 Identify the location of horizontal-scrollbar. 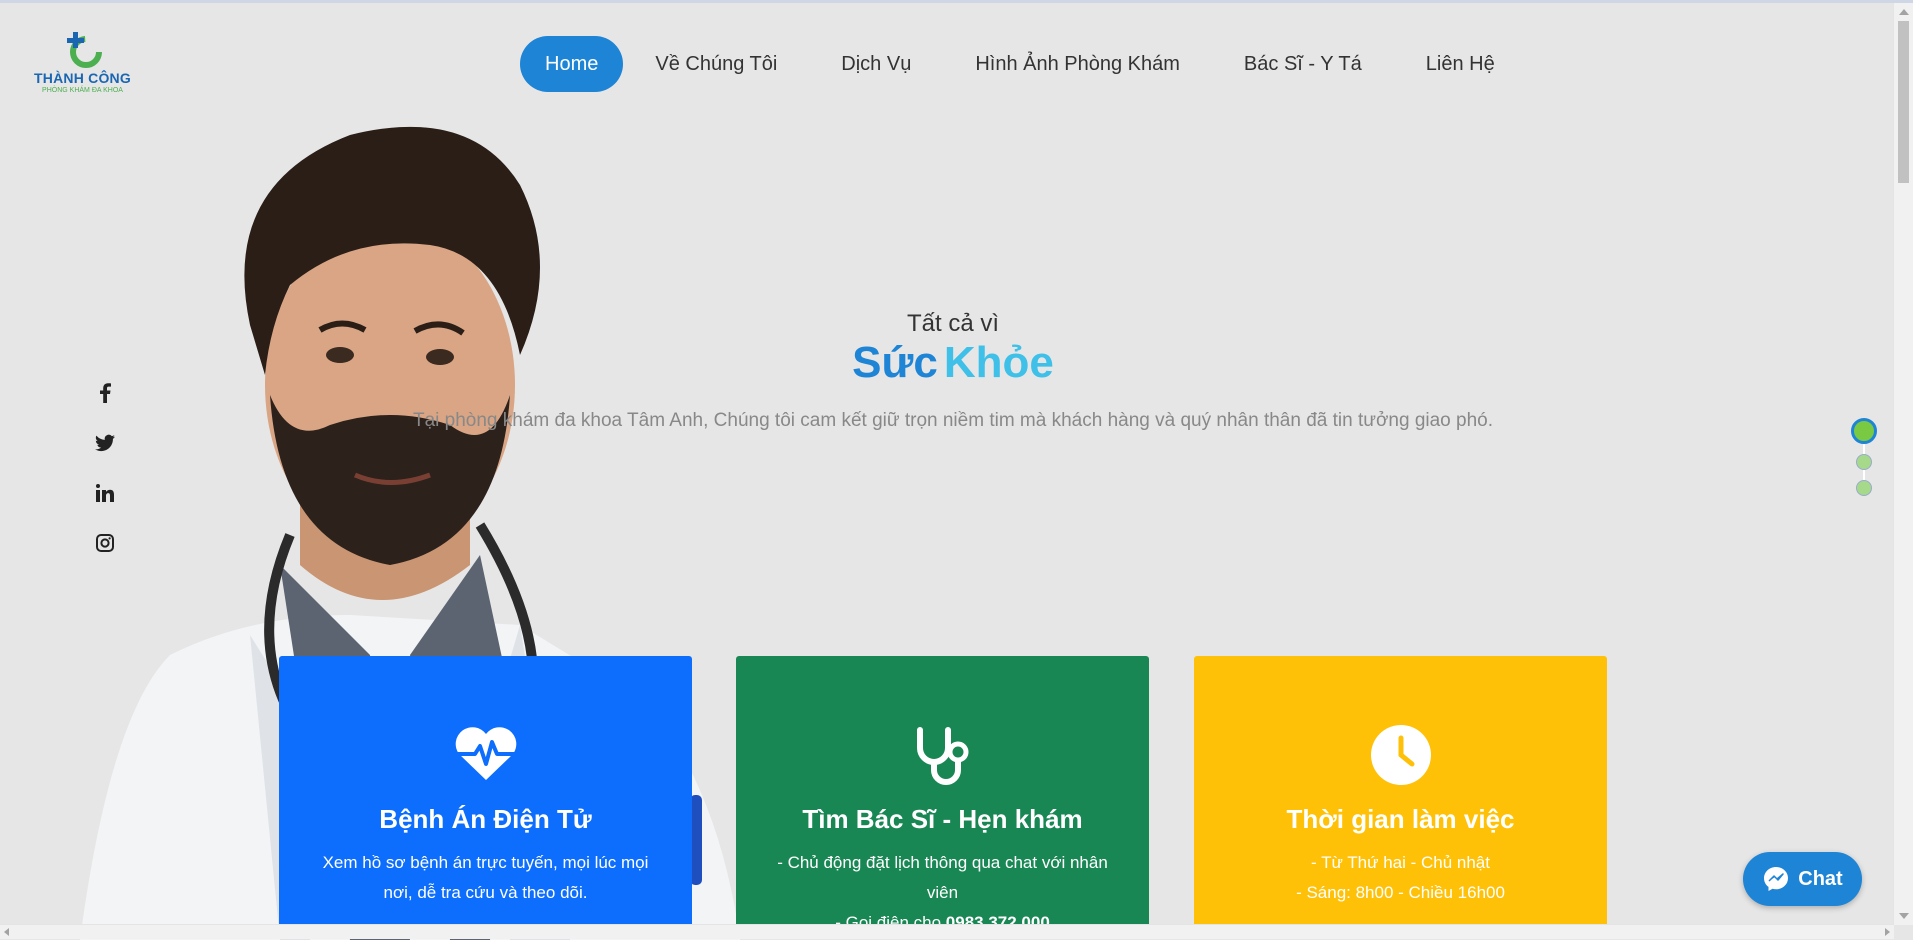
(947, 931).